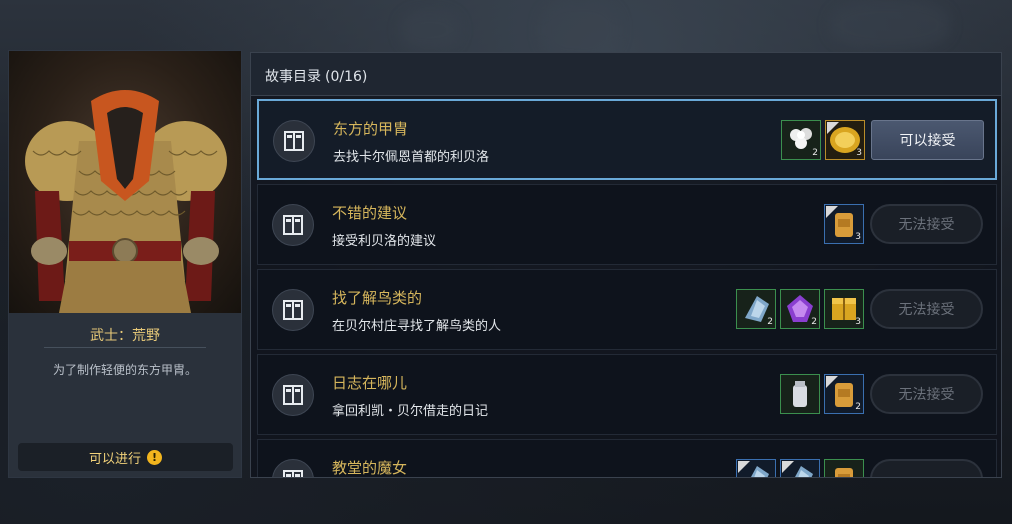 Image resolution: width=1012 pixels, height=524 pixels. I want to click on quest-description: 去找卡尔佩恩首都的利贝洛, so click(411, 157).